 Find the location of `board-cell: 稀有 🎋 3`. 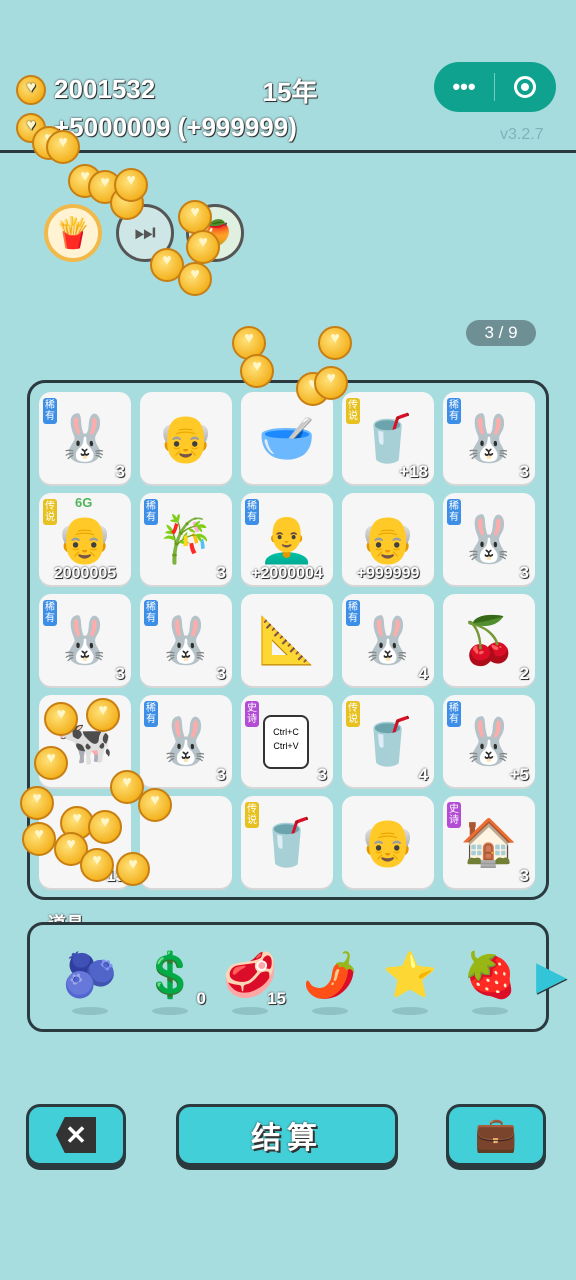

board-cell: 稀有 🎋 3 is located at coordinates (186, 539).